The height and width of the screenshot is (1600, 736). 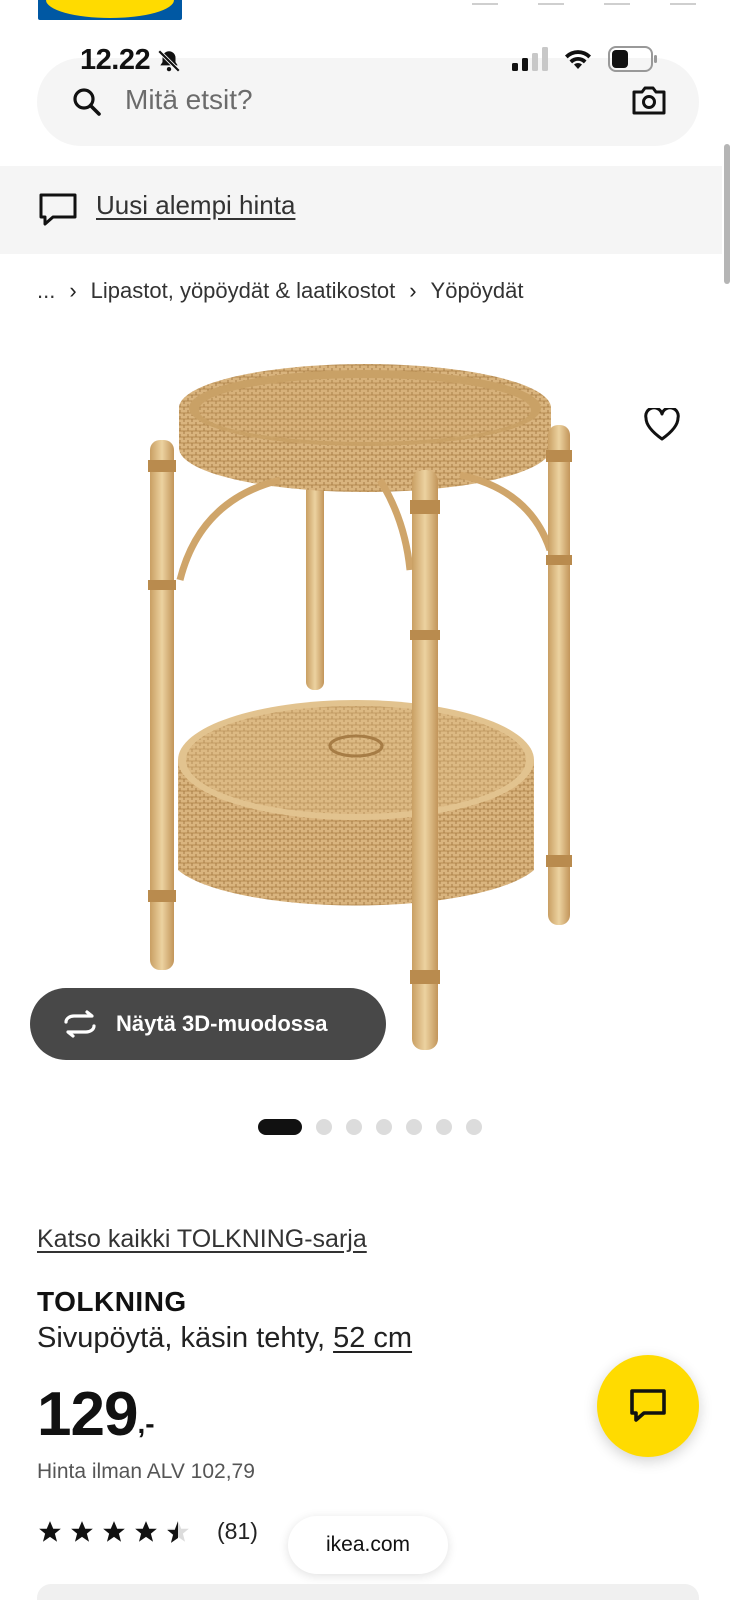 I want to click on status-time: 12.22, so click(x=131, y=60).